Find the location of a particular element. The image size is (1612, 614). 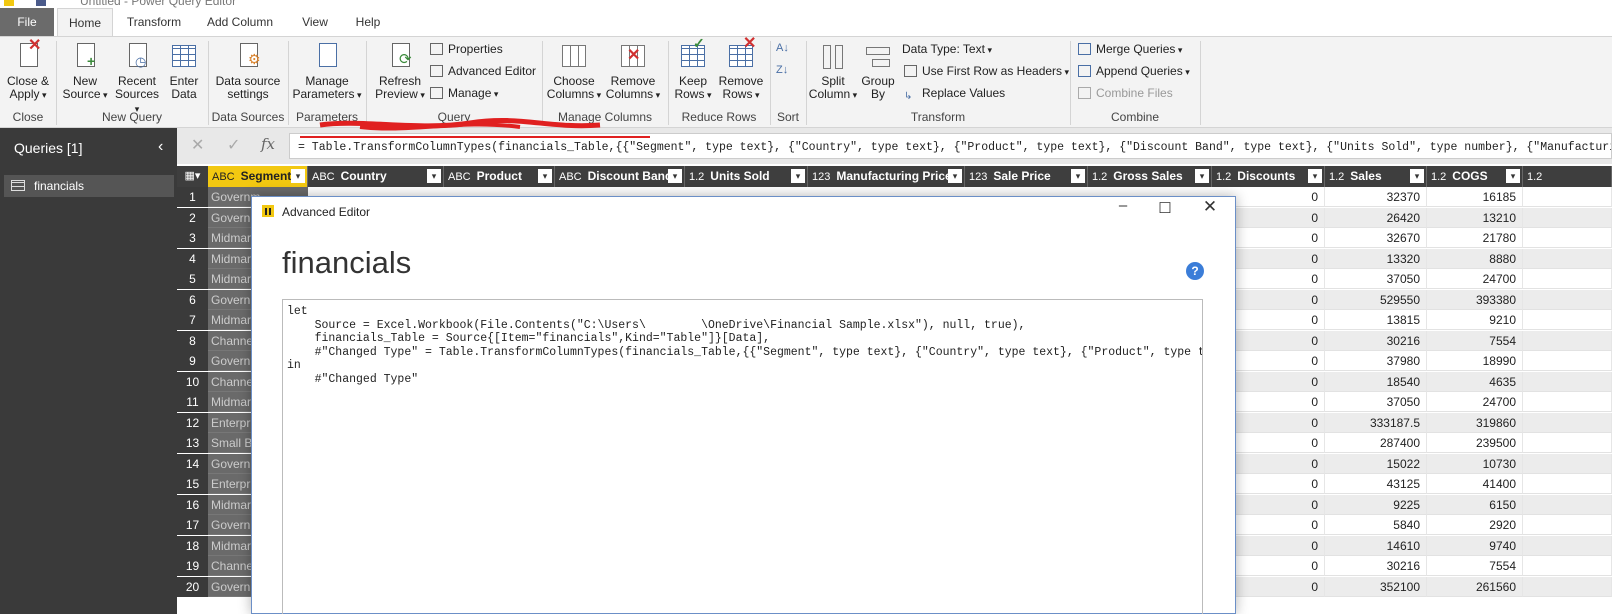

cogs-cell: 9740 is located at coordinates (1475, 545).